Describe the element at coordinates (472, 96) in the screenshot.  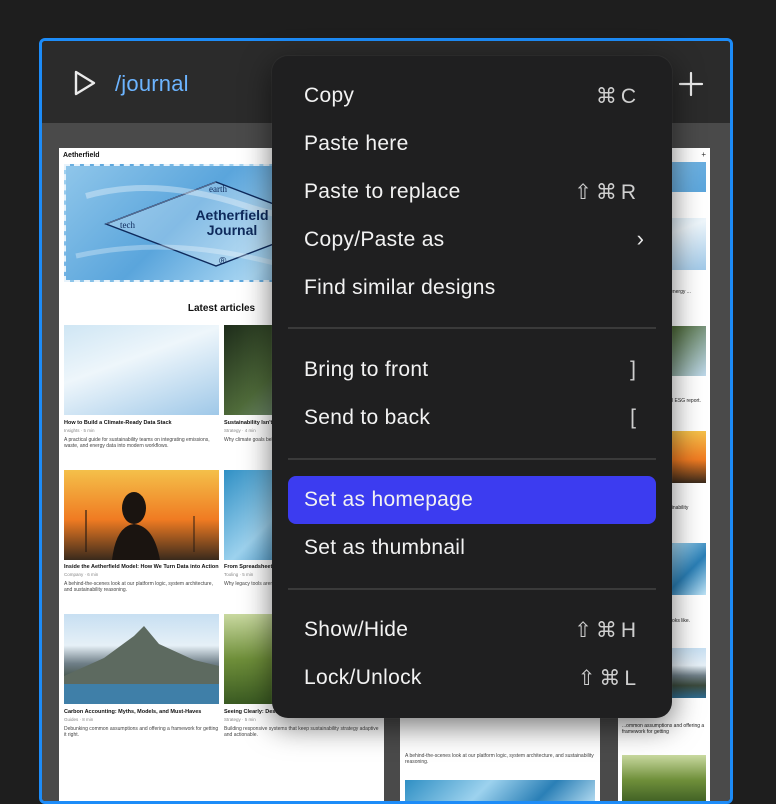
I see `menu-item-copy: Copy ⌘C` at that location.